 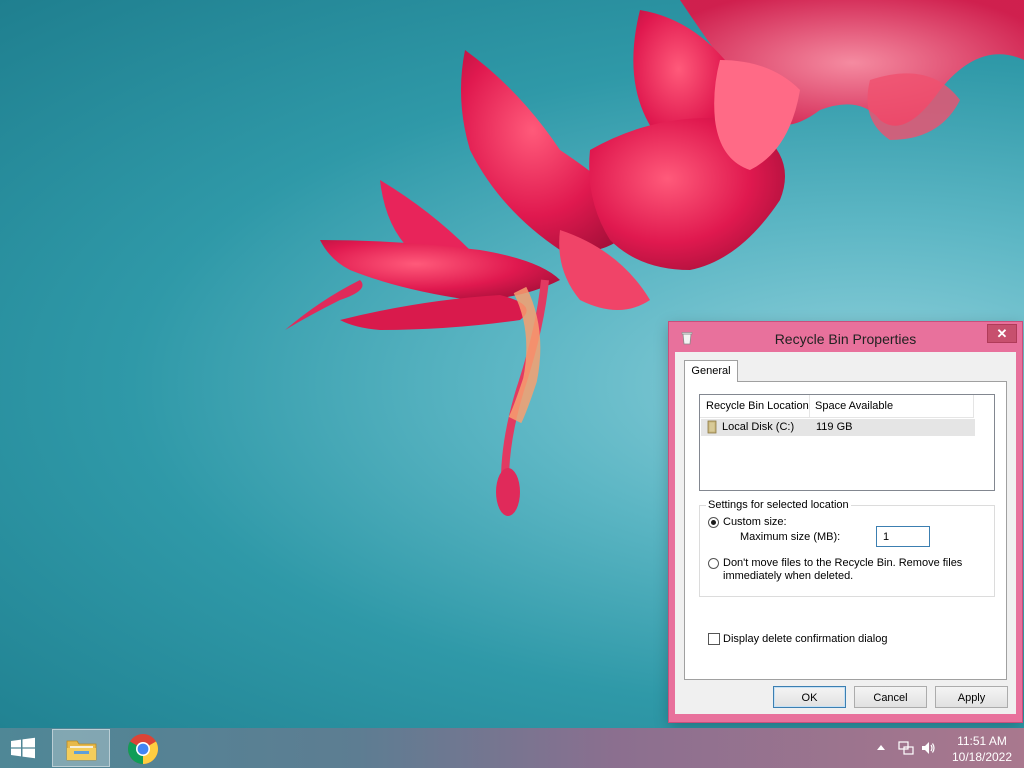 I want to click on chrome-icon, so click(x=143, y=749).